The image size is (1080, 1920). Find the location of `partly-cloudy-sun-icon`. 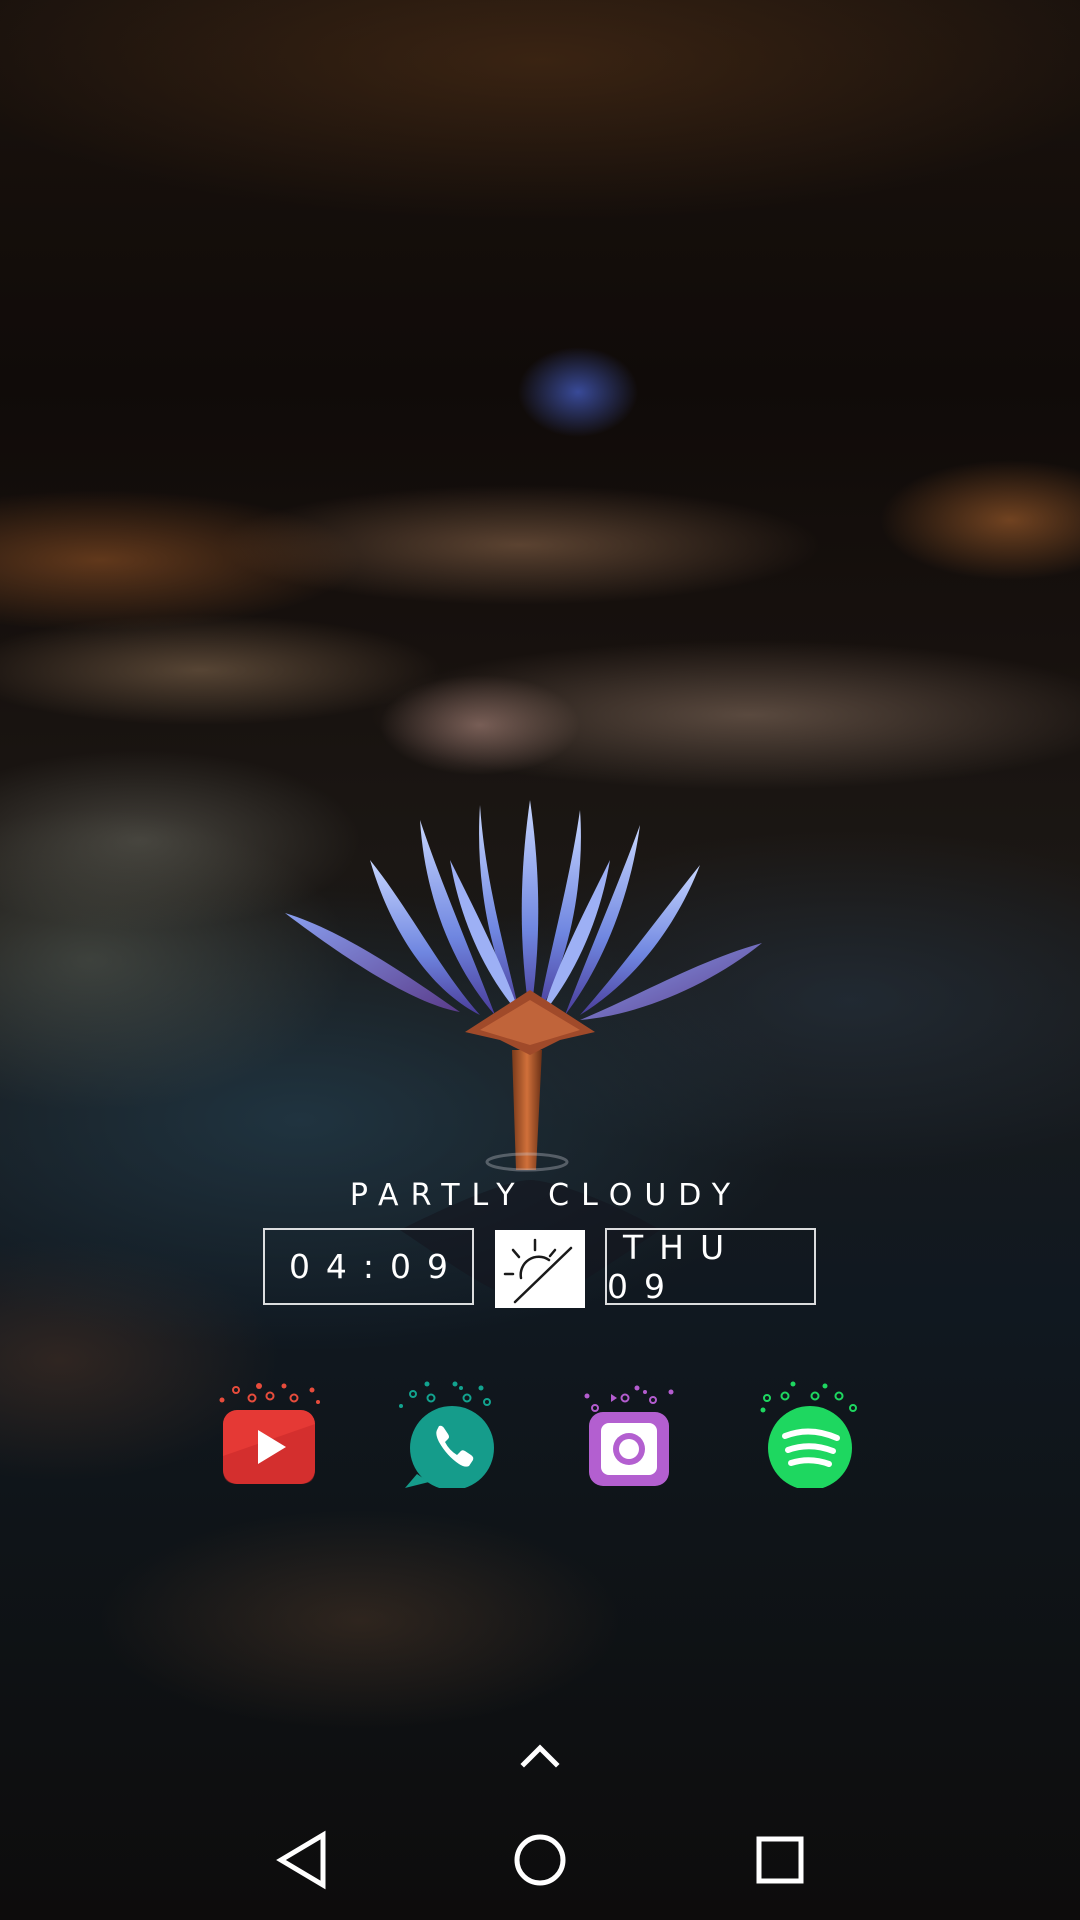

partly-cloudy-sun-icon is located at coordinates (540, 1269).